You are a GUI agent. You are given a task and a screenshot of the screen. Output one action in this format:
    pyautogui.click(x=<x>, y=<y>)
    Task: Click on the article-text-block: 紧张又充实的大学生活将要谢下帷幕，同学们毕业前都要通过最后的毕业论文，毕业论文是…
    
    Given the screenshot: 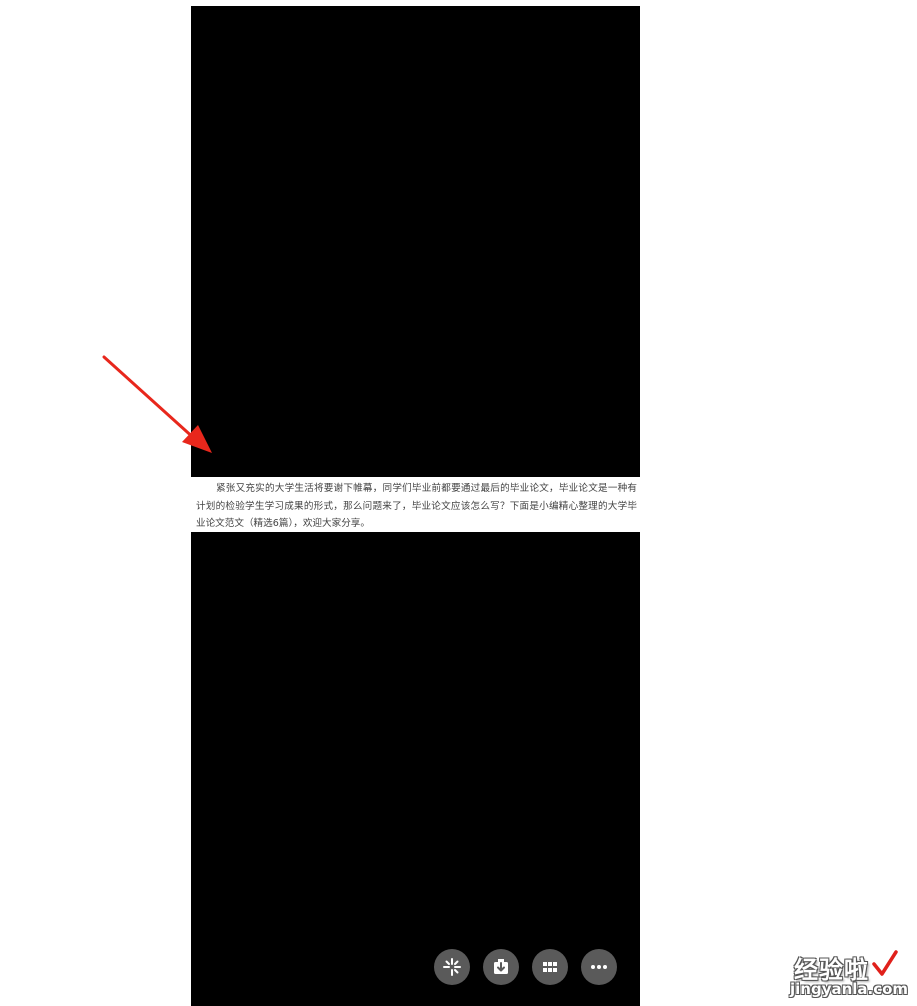 What is the action you would take?
    pyautogui.click(x=415, y=504)
    